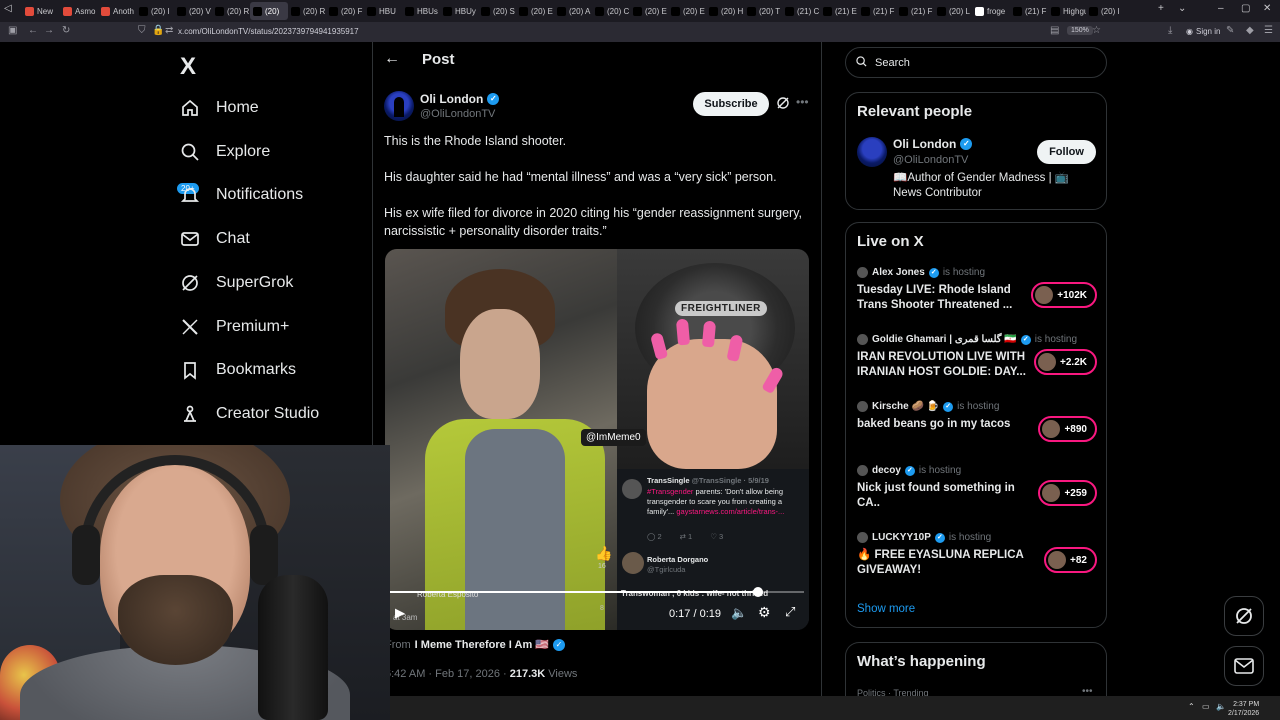 Image resolution: width=1280 pixels, height=720 pixels. Describe the element at coordinates (383, 11) in the screenshot. I see `browser-tab: HBU` at that location.